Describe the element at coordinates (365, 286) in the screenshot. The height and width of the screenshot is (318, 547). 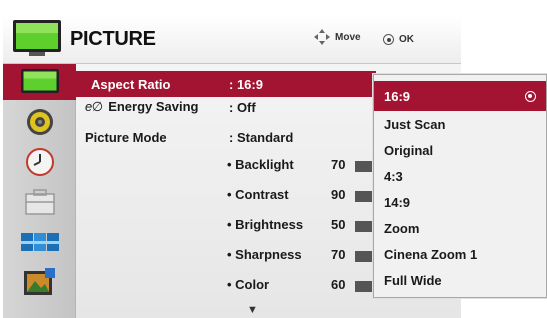
I see `color-slider` at that location.